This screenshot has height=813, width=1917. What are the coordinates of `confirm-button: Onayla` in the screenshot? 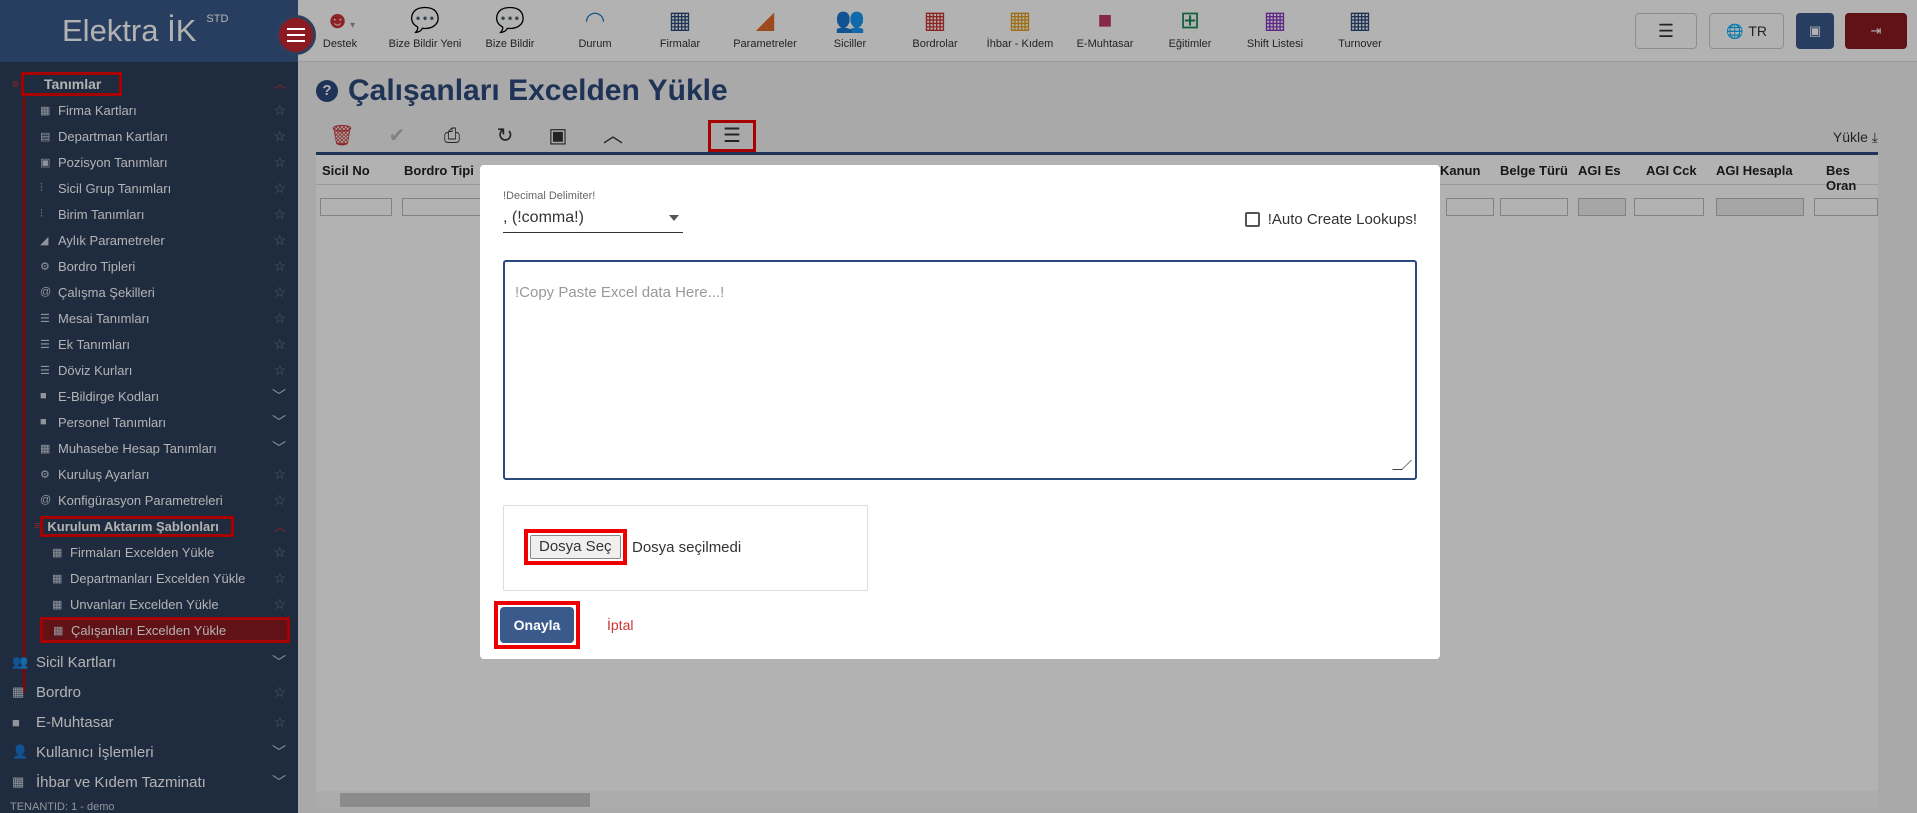 It's located at (537, 625).